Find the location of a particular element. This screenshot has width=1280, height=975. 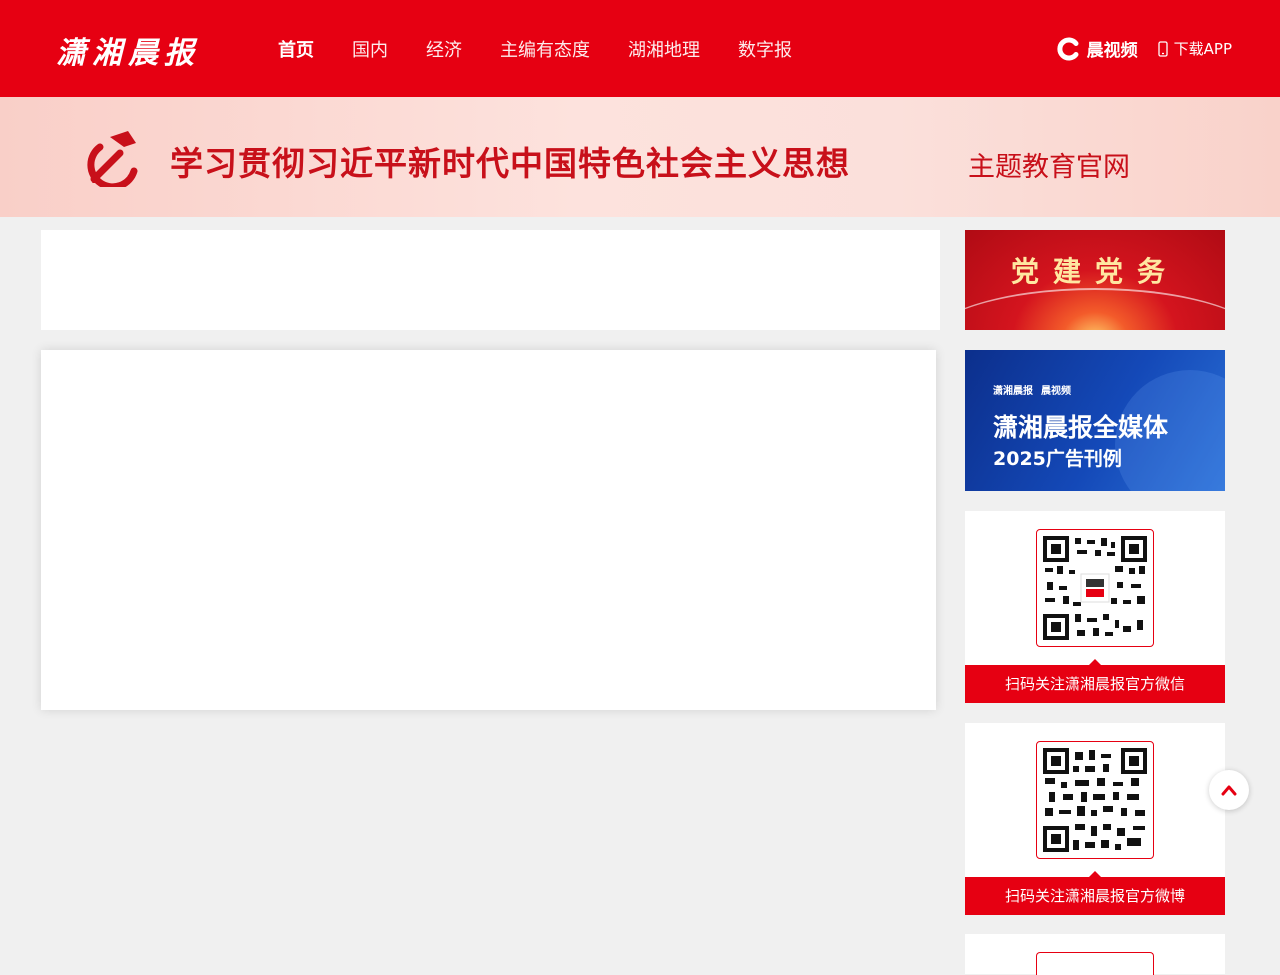

decorative-arc is located at coordinates (1095, 309).